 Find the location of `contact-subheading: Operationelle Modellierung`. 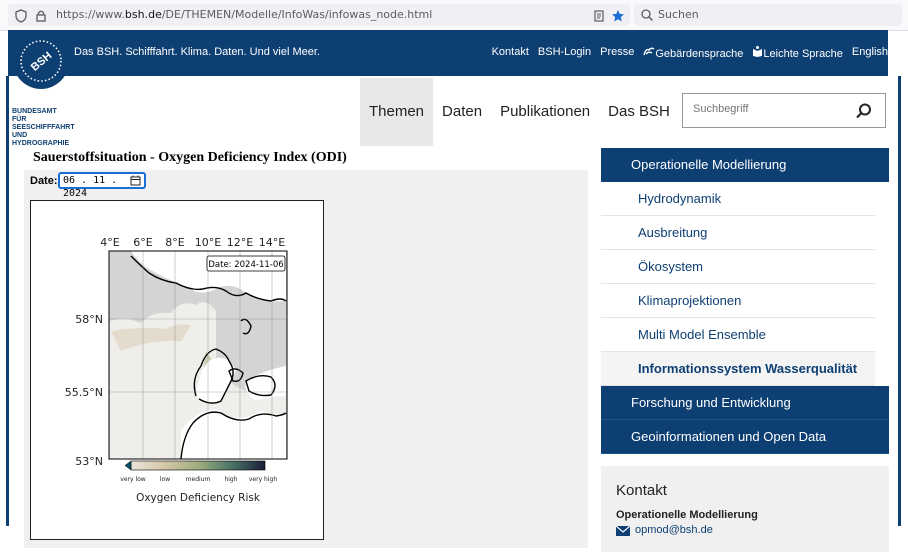

contact-subheading: Operationelle Modellierung is located at coordinates (687, 515).